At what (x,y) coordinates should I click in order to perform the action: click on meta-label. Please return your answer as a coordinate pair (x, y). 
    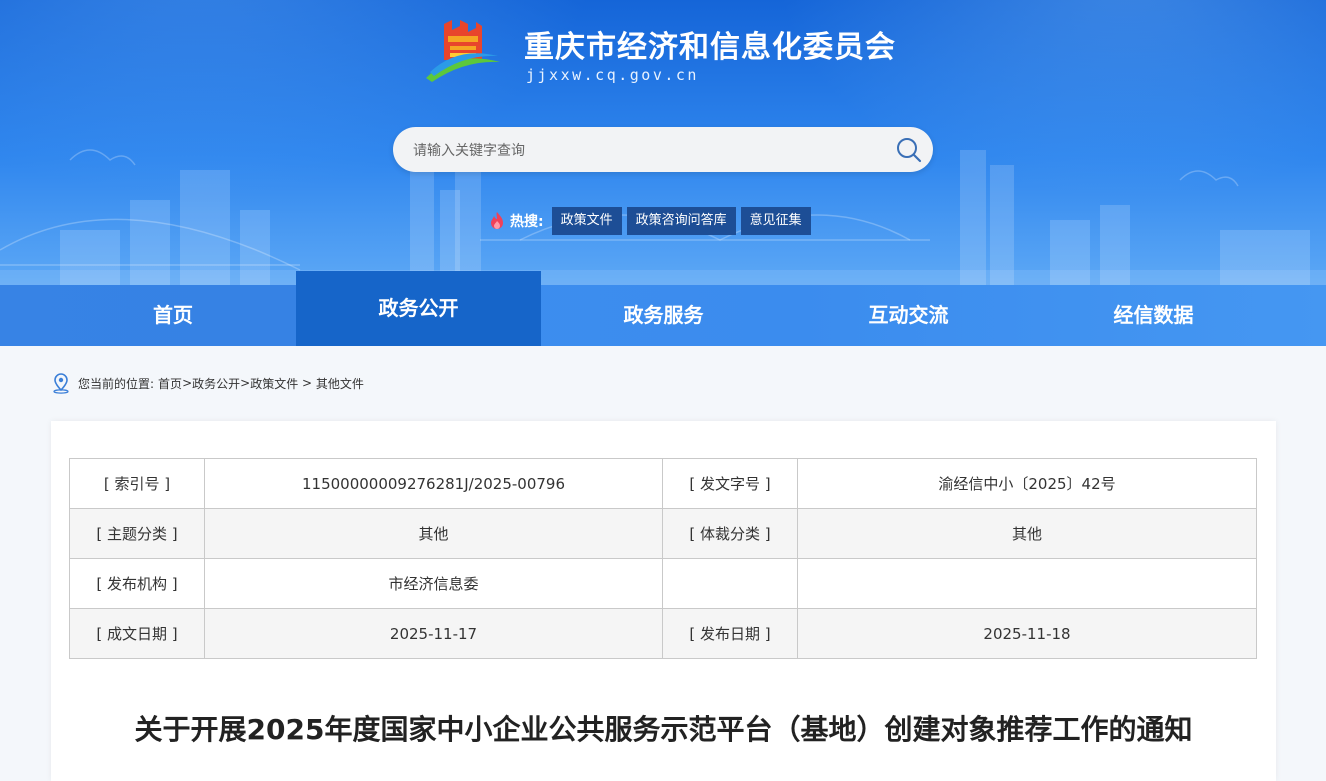
    Looking at the image, I should click on (730, 583).